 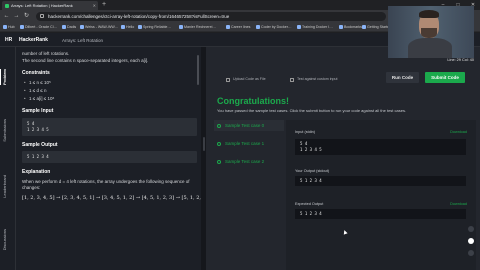 I want to click on bookmark-item: Hello, so click(x=127, y=27).